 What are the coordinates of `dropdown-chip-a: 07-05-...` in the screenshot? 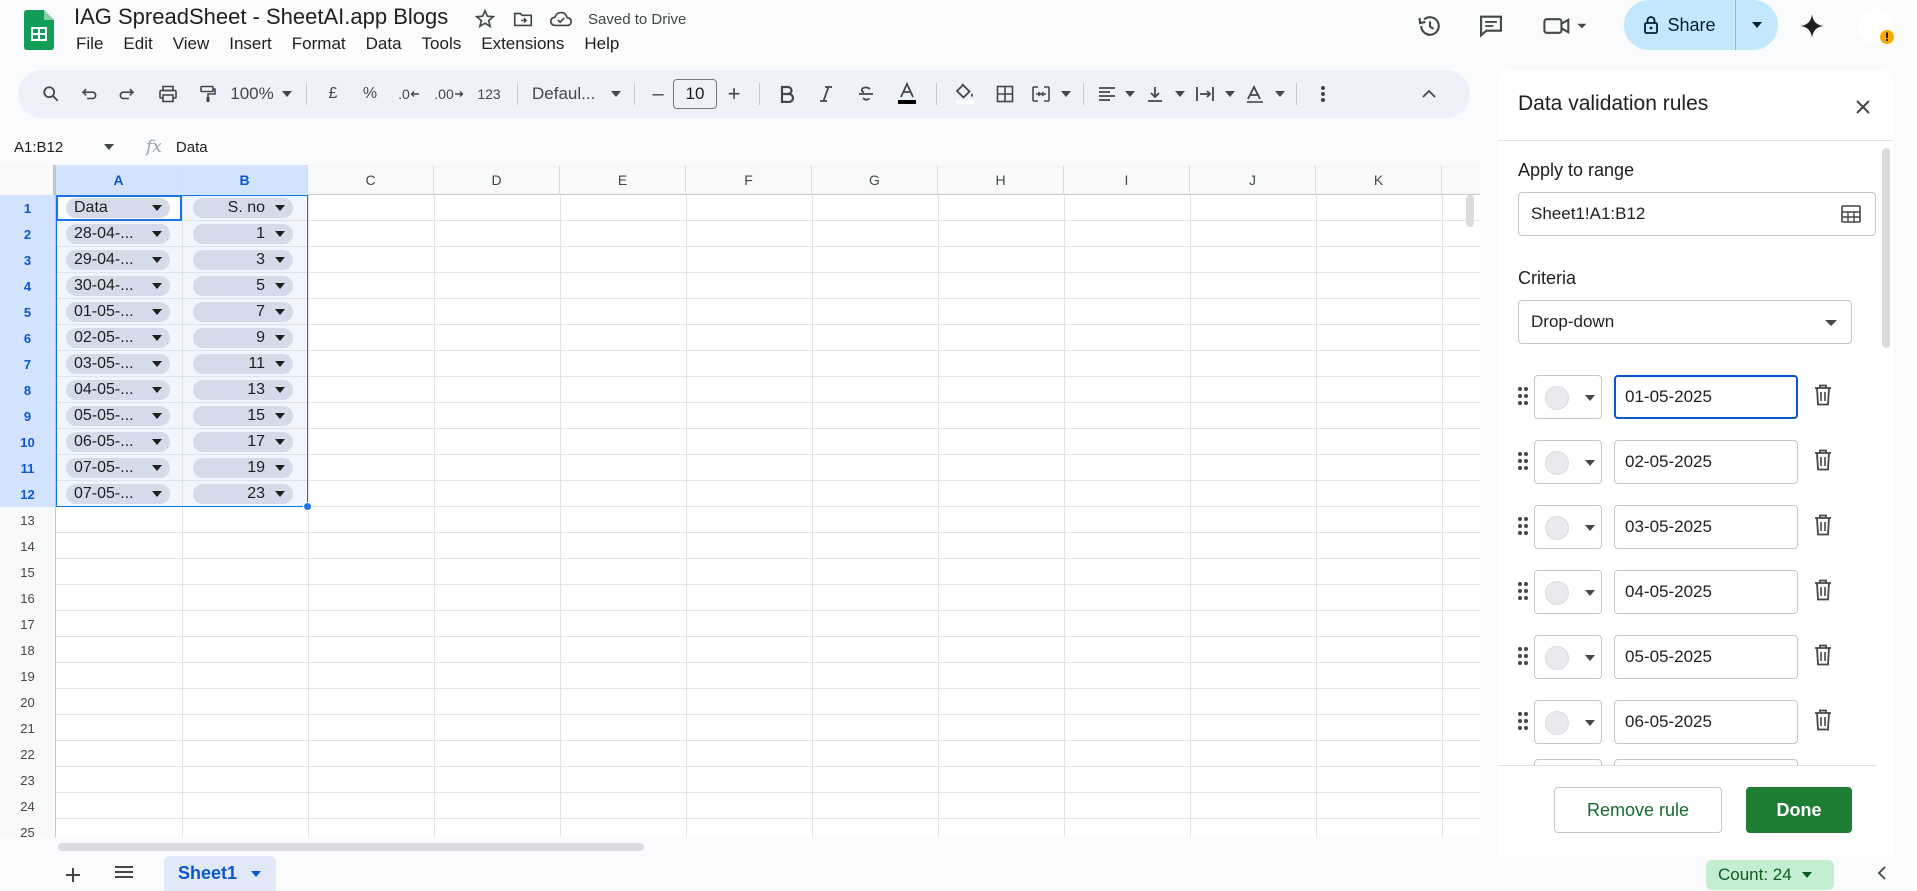 It's located at (118, 468).